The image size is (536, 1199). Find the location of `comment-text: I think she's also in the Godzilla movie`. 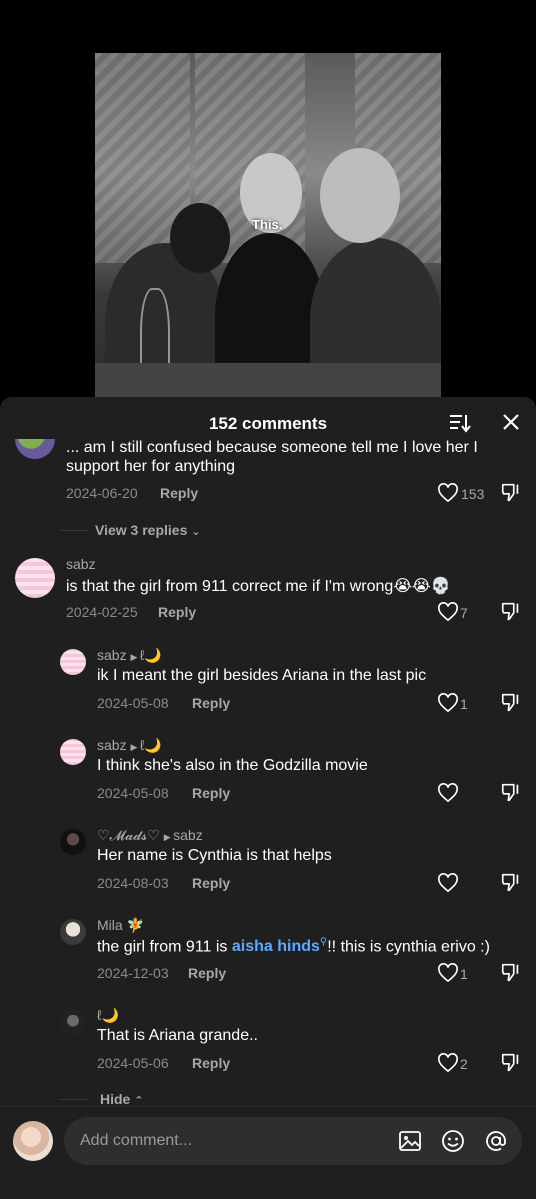

comment-text: I think she's also in the Godzilla movie is located at coordinates (232, 765).